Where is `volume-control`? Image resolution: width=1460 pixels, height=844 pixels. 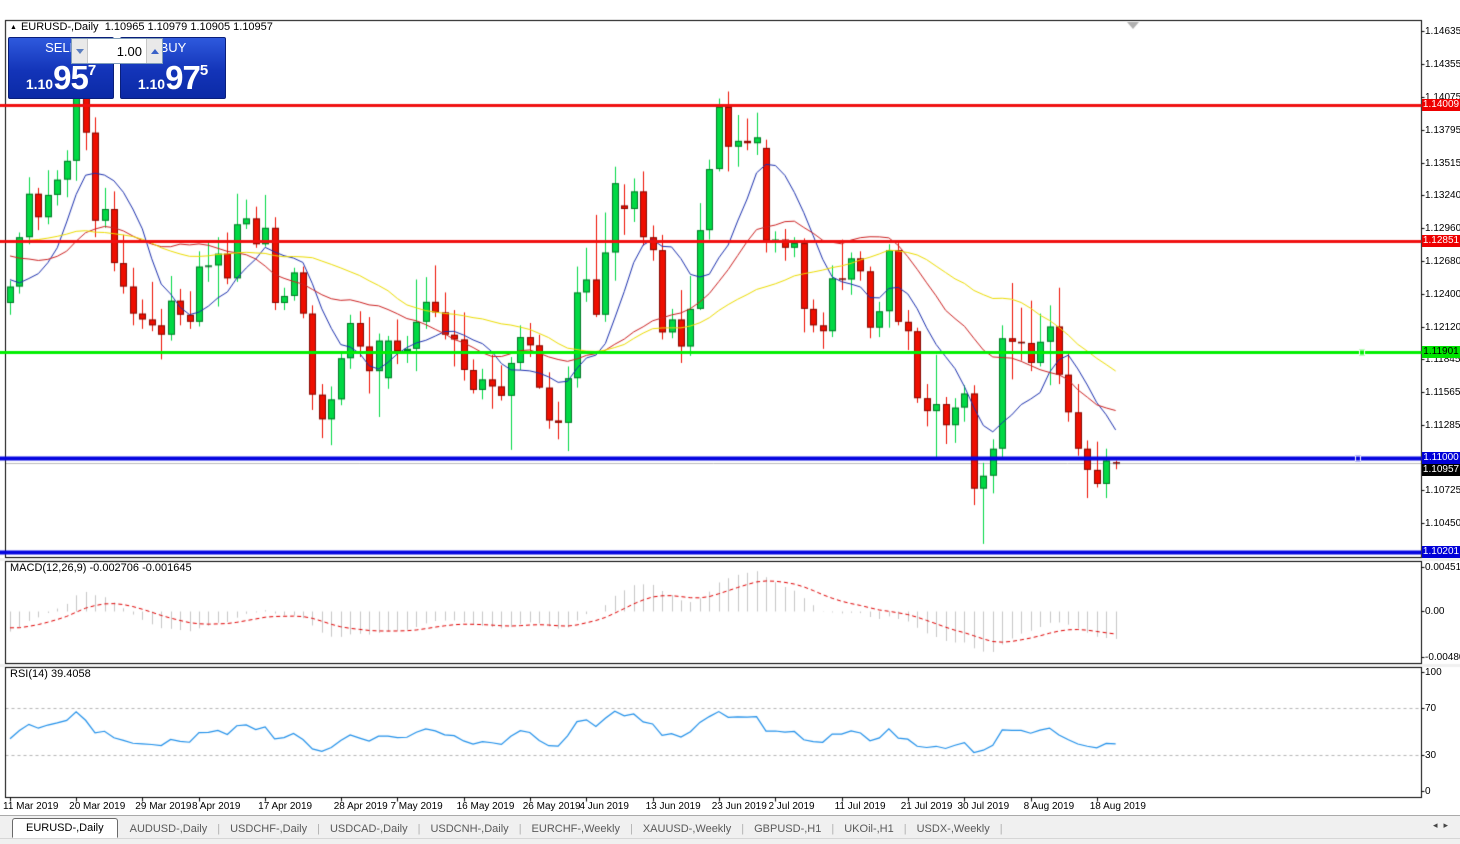 volume-control is located at coordinates (117, 51).